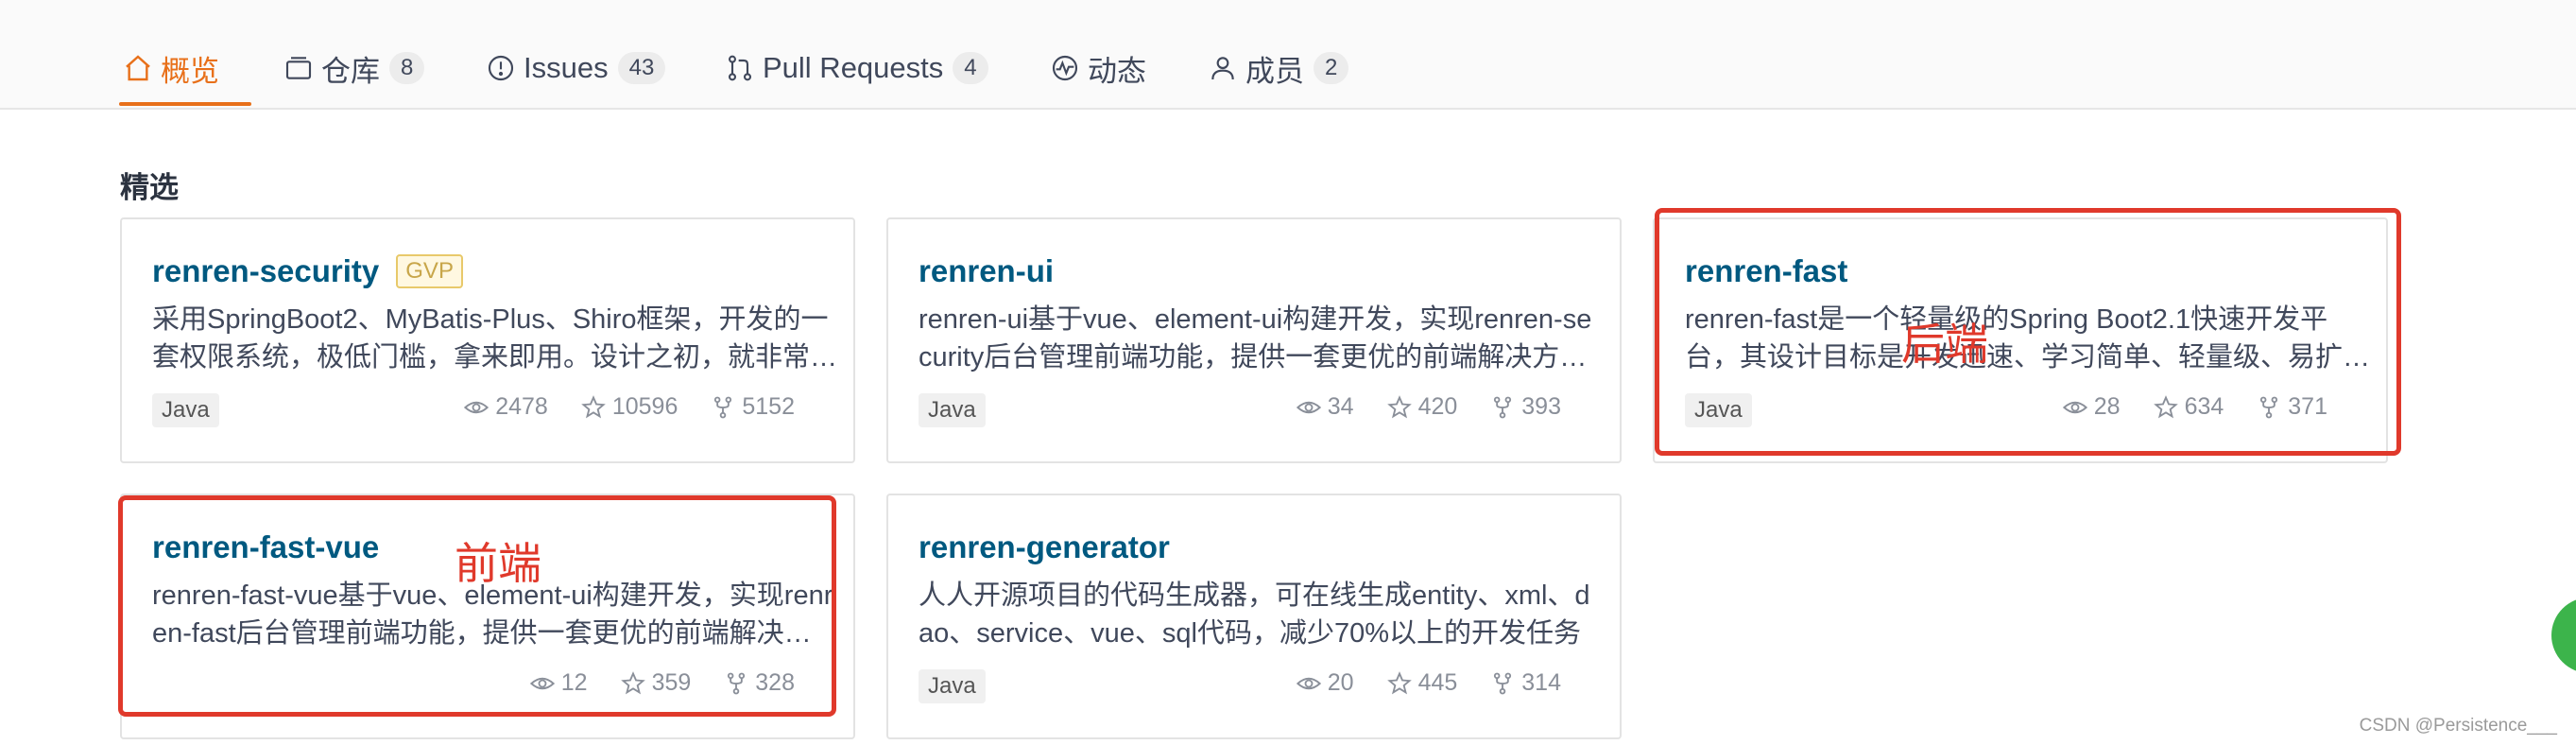 The image size is (2576, 745). What do you see at coordinates (1340, 406) in the screenshot?
I see `watch-count: 34` at bounding box center [1340, 406].